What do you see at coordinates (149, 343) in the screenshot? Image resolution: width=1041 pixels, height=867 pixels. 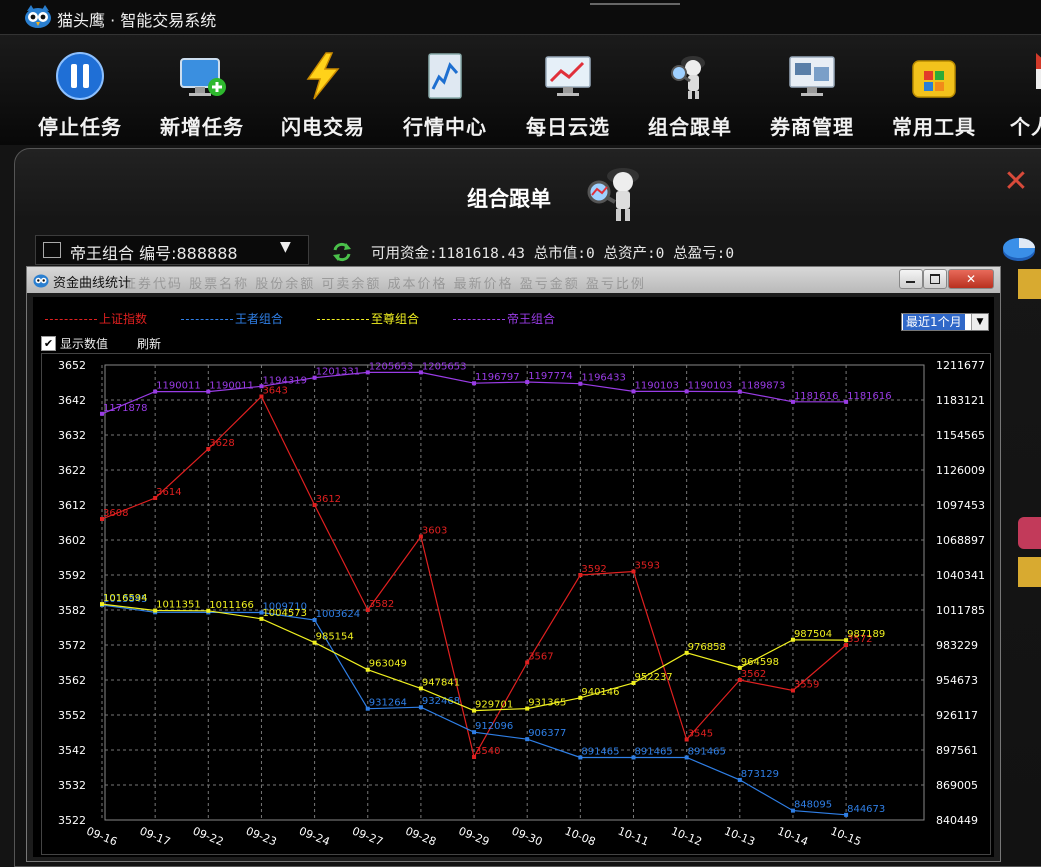 I see `refresh-button: 刷新` at bounding box center [149, 343].